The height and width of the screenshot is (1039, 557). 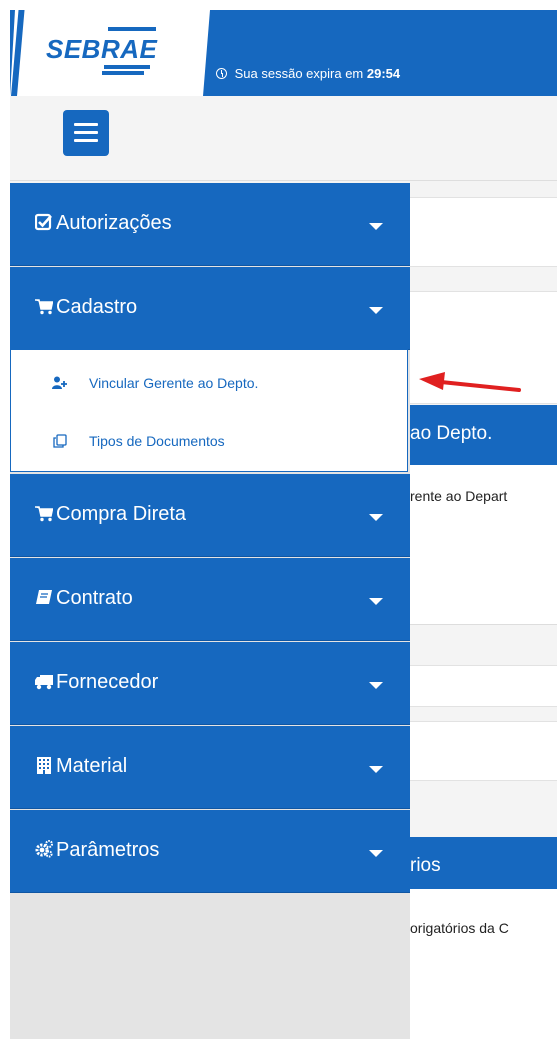 What do you see at coordinates (299, 73) in the screenshot?
I see `session-prefix: Sua sessão expira em` at bounding box center [299, 73].